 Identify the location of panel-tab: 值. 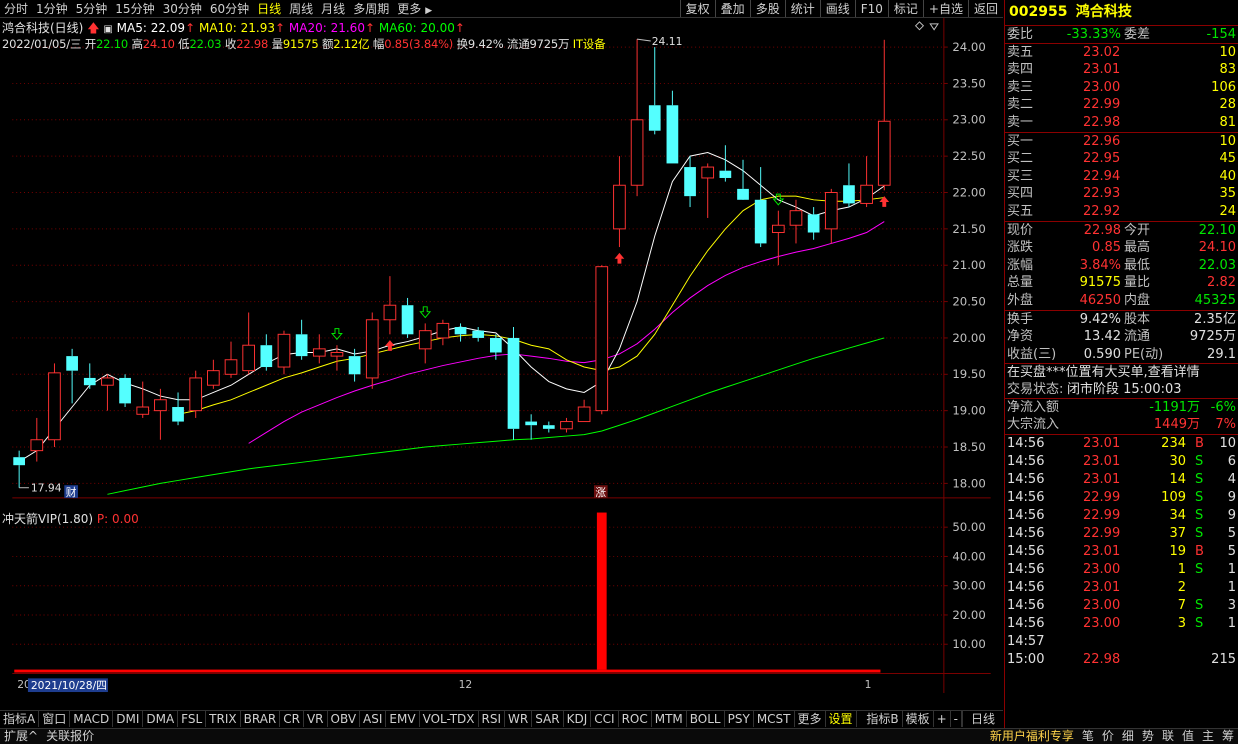
(1188, 736).